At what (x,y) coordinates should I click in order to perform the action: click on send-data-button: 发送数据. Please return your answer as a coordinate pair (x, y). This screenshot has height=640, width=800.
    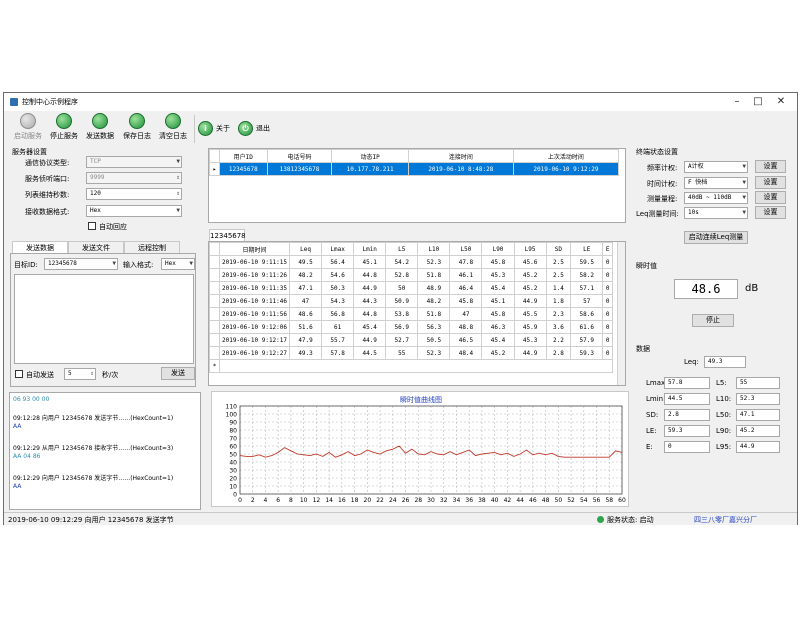
    Looking at the image, I should click on (100, 127).